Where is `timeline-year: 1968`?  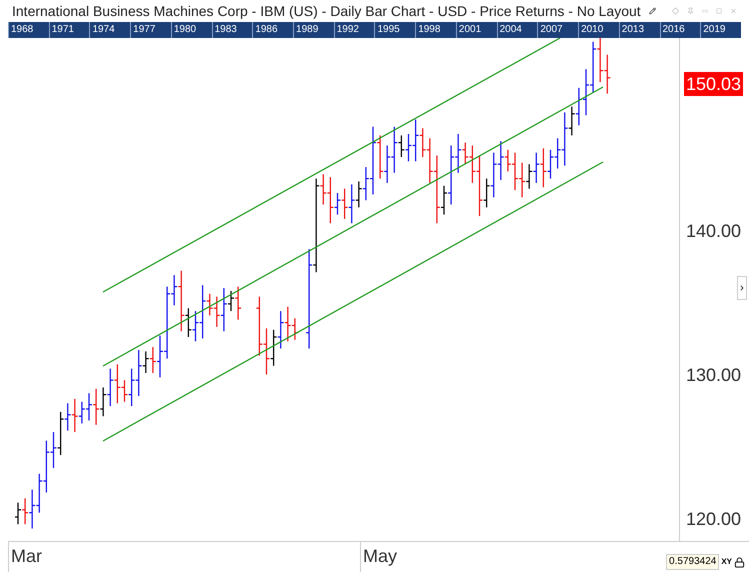 timeline-year: 1968 is located at coordinates (28, 30).